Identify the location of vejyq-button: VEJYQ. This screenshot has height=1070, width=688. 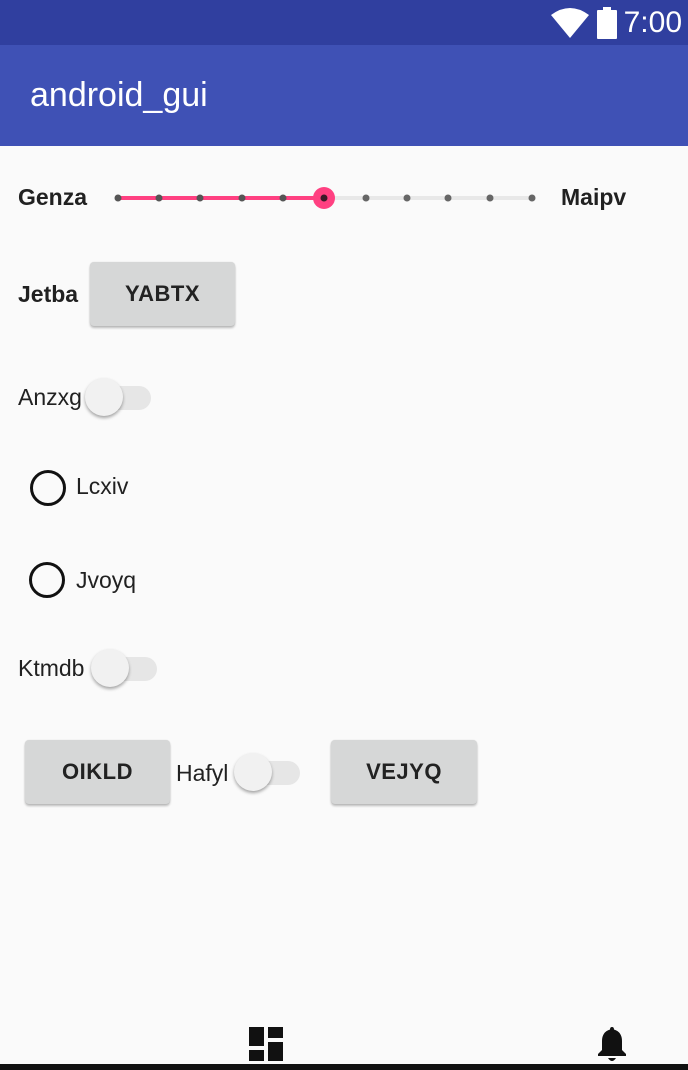
(404, 772).